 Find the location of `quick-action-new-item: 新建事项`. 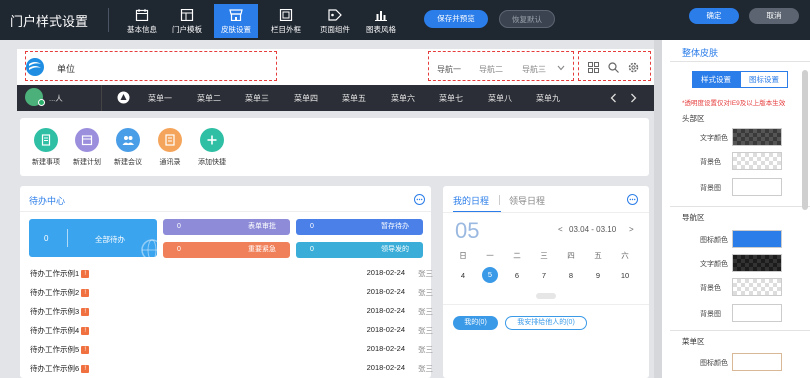

quick-action-new-item: 新建事项 is located at coordinates (46, 147).